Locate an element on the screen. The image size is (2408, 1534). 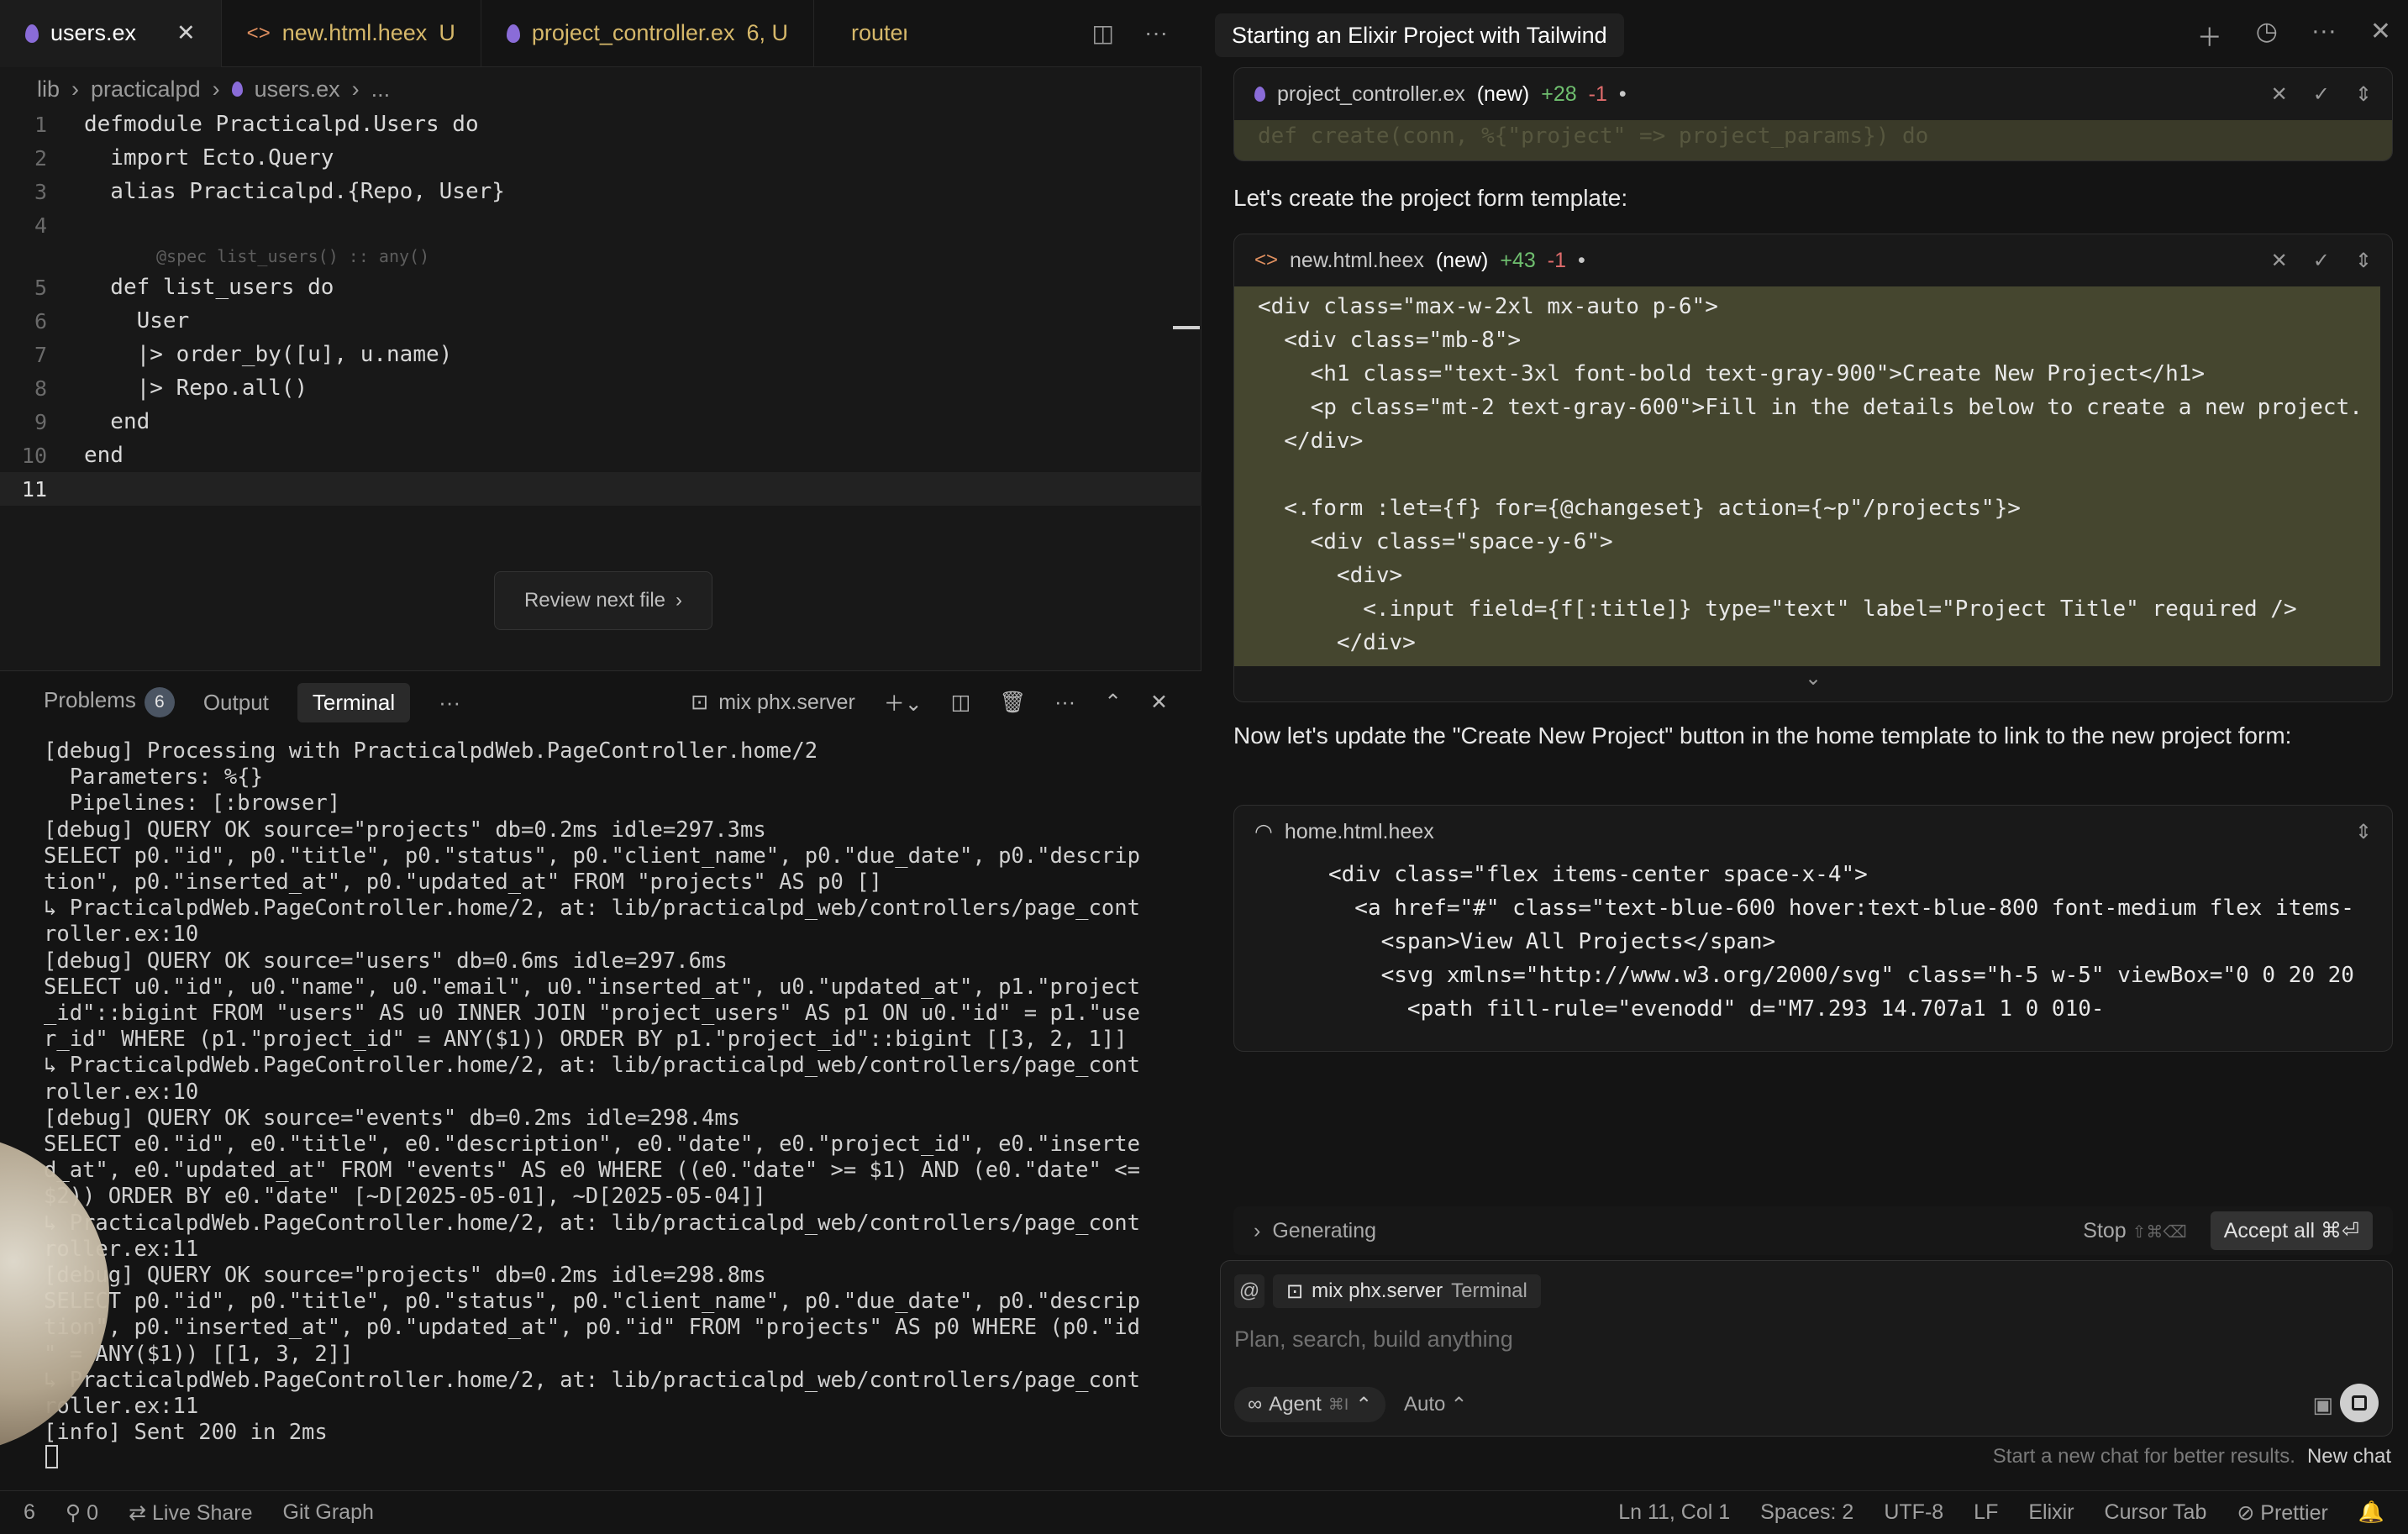
assistant-message: Let's create the project form template: is located at coordinates (1431, 198).